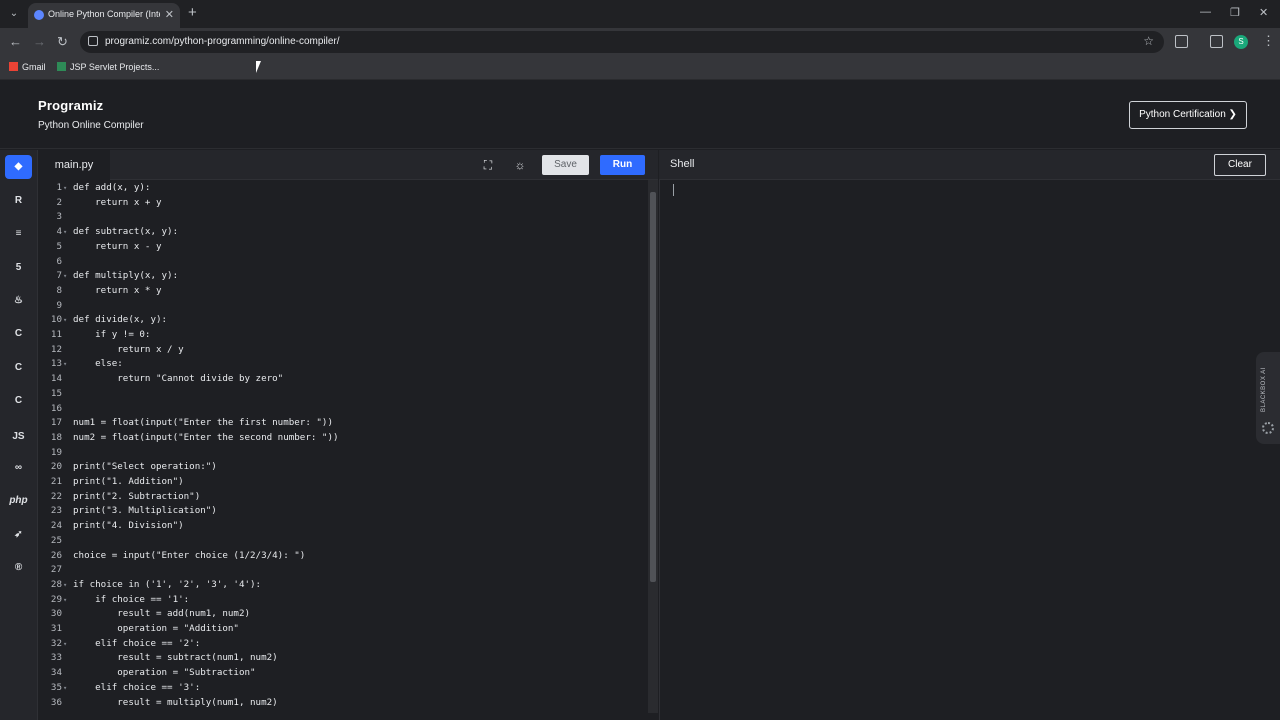  Describe the element at coordinates (18, 268) in the screenshot. I see `html-icon: 5` at that location.